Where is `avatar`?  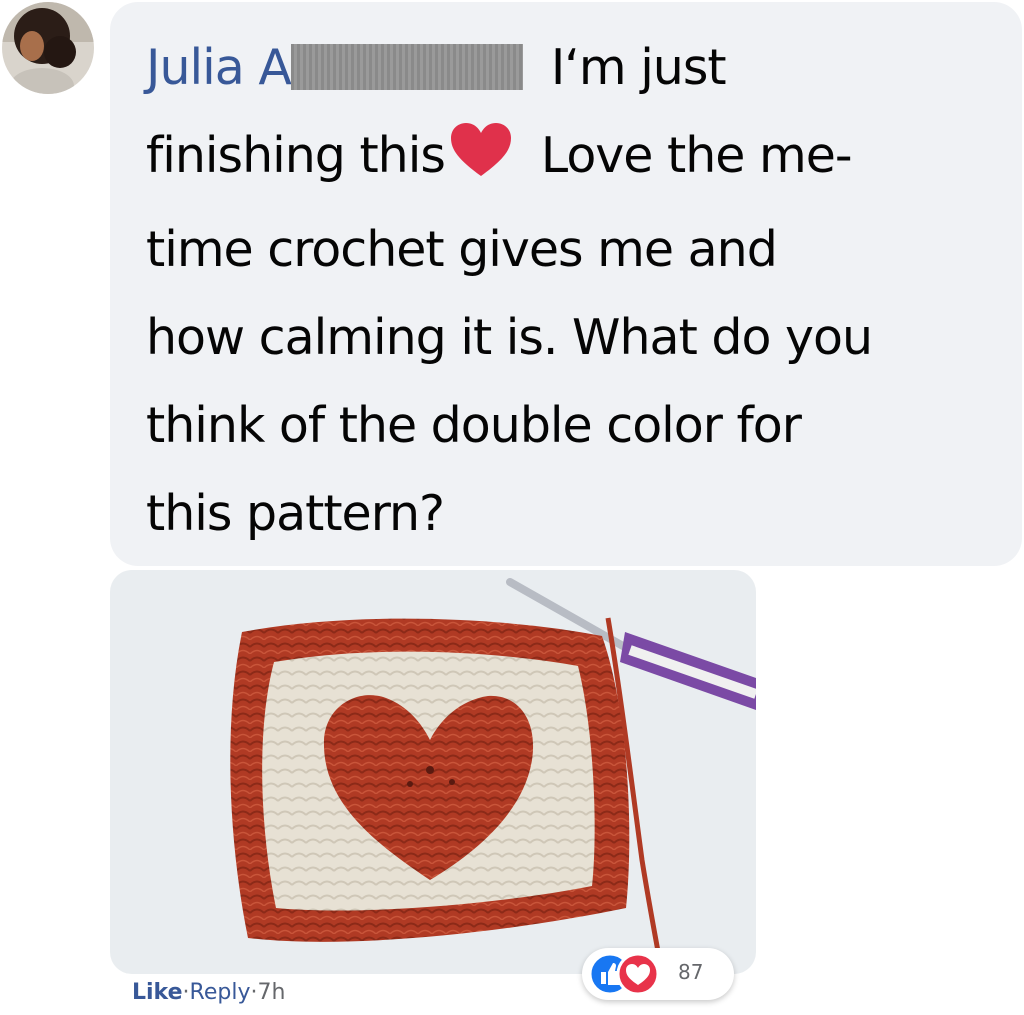
avatar is located at coordinates (48, 48).